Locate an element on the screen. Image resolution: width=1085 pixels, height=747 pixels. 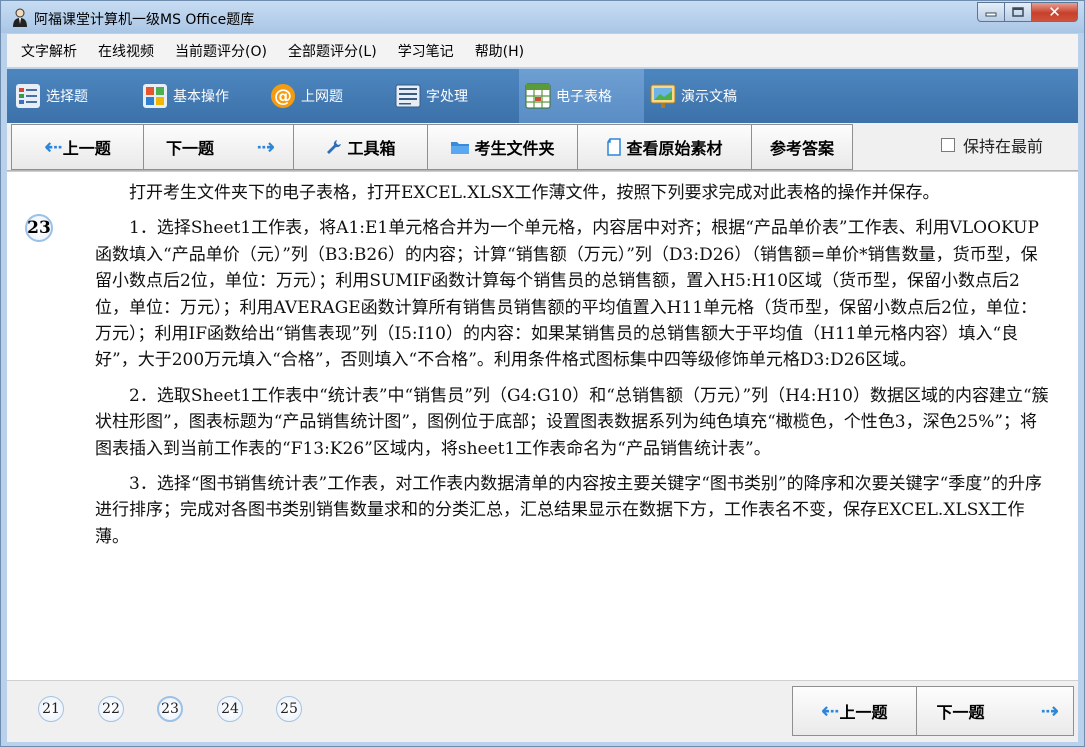
document-icon is located at coordinates (408, 96).